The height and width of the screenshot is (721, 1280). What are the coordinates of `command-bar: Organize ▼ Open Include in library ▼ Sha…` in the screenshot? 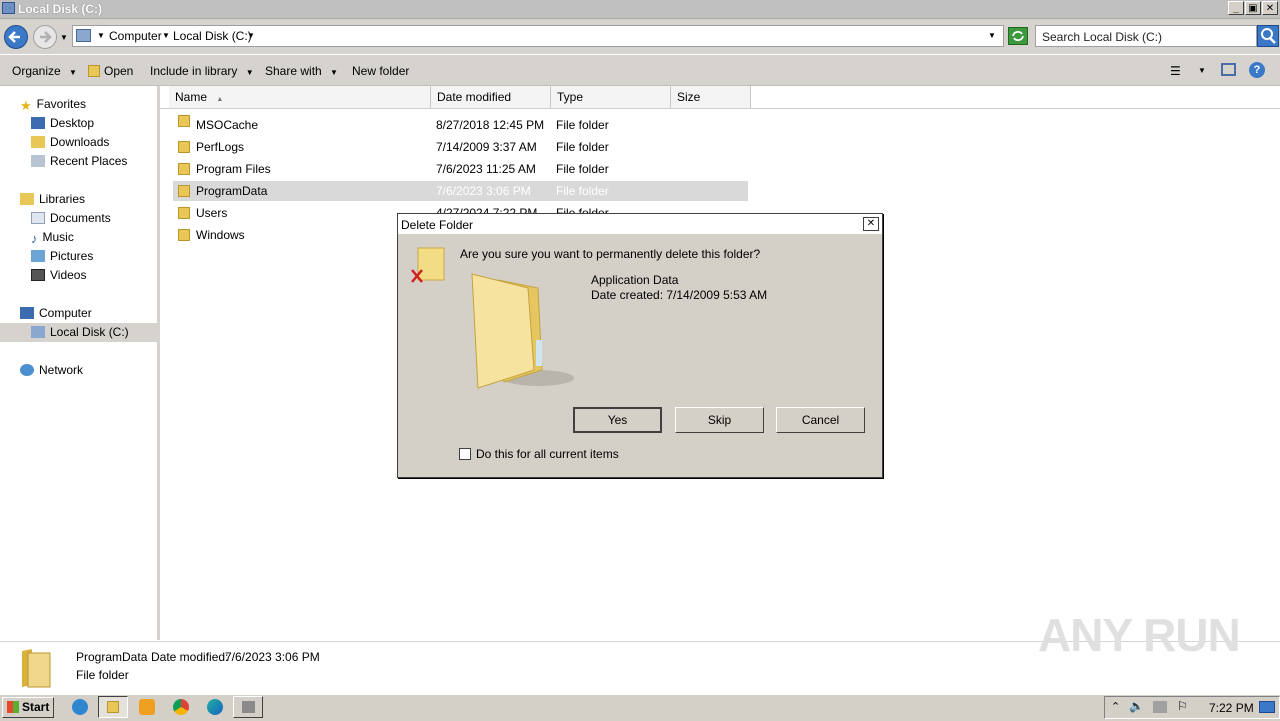 It's located at (640, 70).